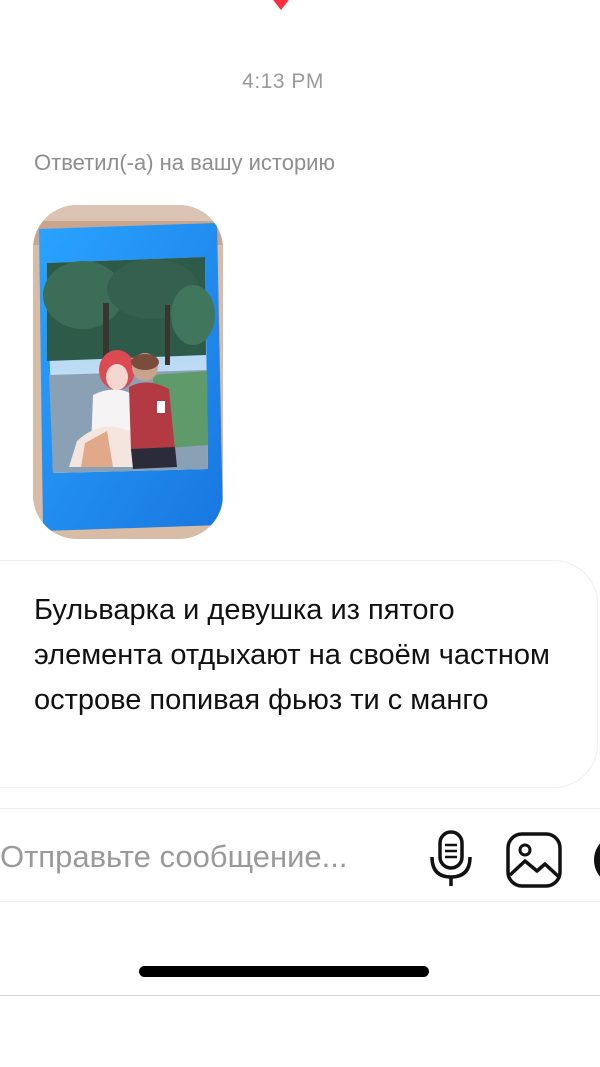 The image size is (600, 1067). What do you see at coordinates (281, 5) in the screenshot?
I see `heart-icon` at bounding box center [281, 5].